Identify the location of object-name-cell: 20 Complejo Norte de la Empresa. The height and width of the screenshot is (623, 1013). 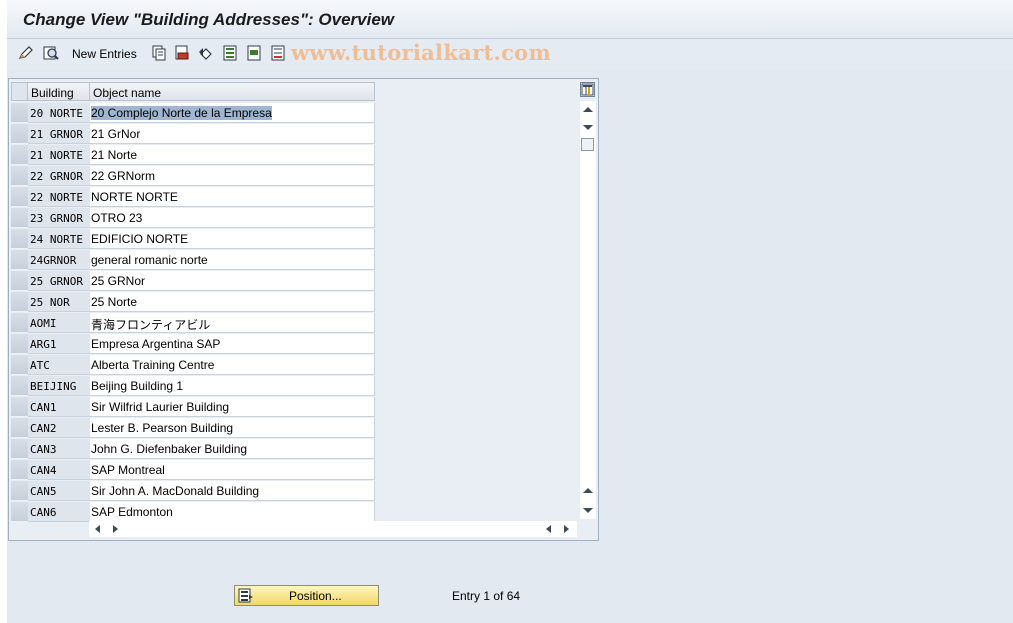
(232, 113).